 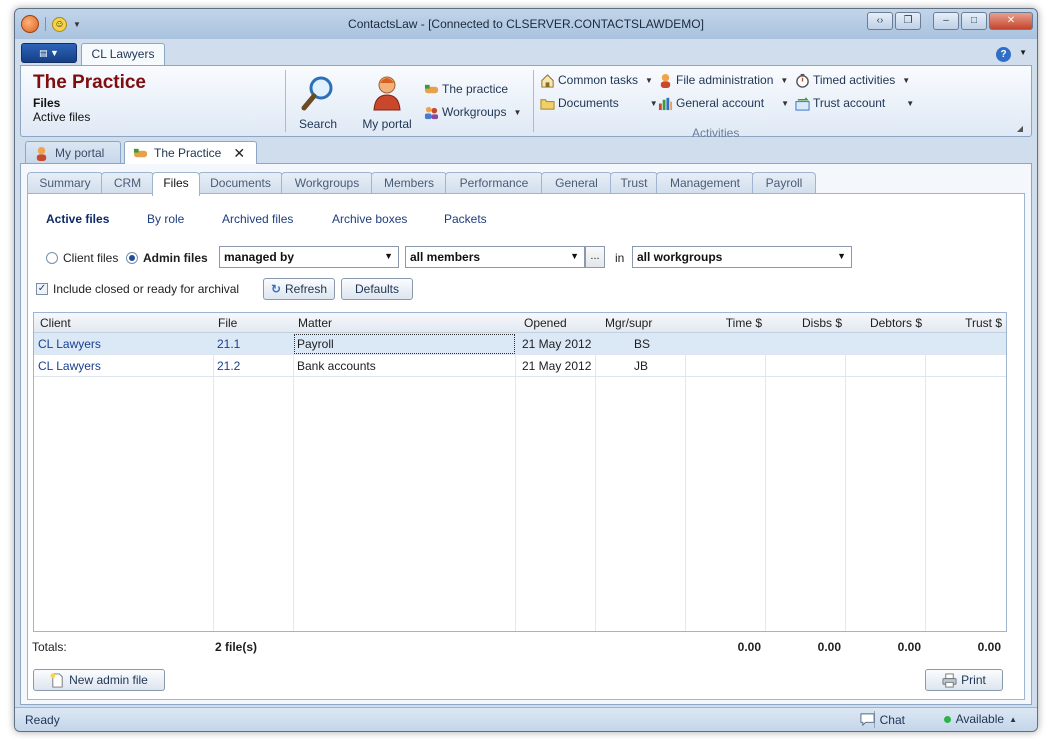 I want to click on help-icon: ?, so click(x=1003, y=54).